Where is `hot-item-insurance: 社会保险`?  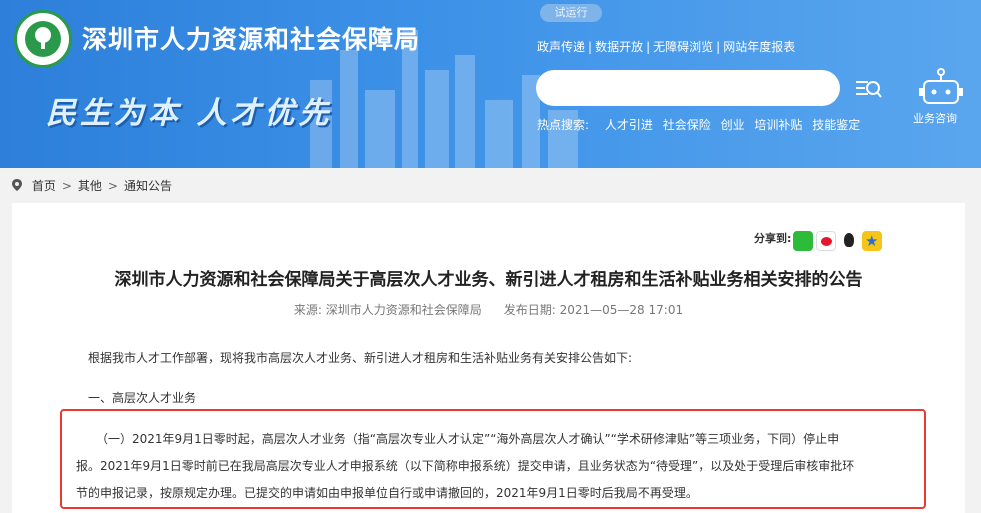 hot-item-insurance: 社会保险 is located at coordinates (687, 125).